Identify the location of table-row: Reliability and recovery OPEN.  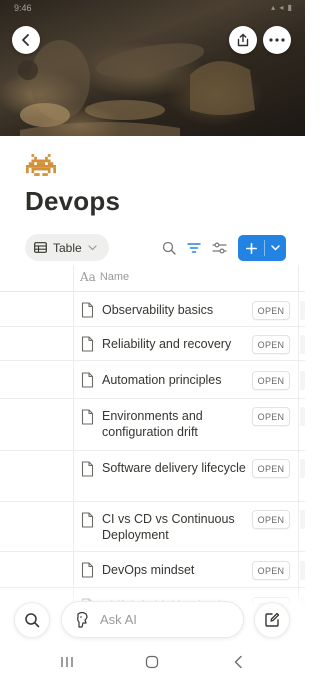
(152, 344).